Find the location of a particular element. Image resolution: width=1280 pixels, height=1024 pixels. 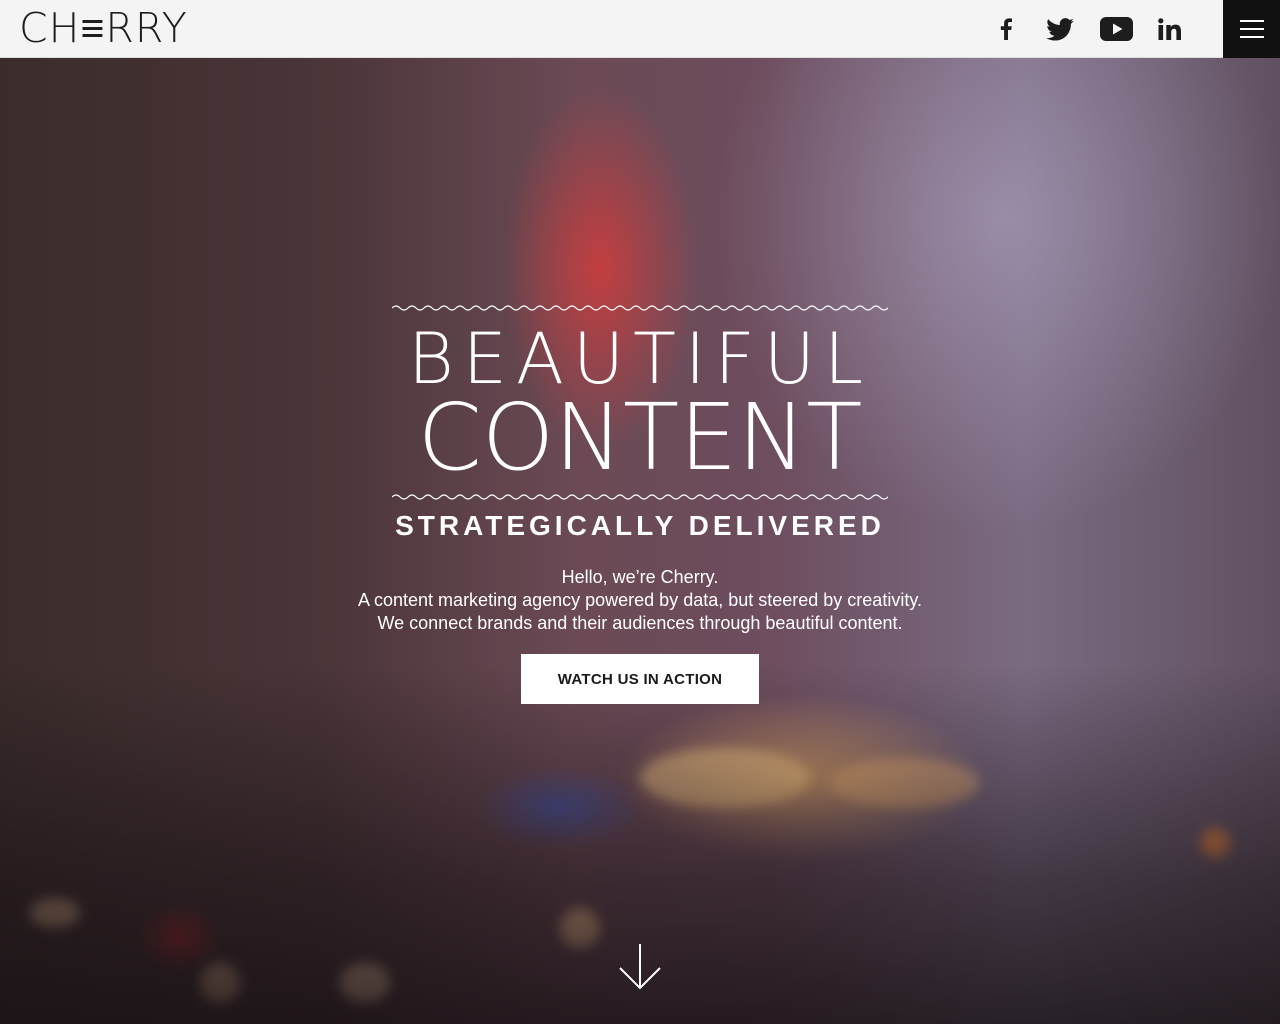

cherry-logo: CH≡RRY is located at coordinates (103, 28).